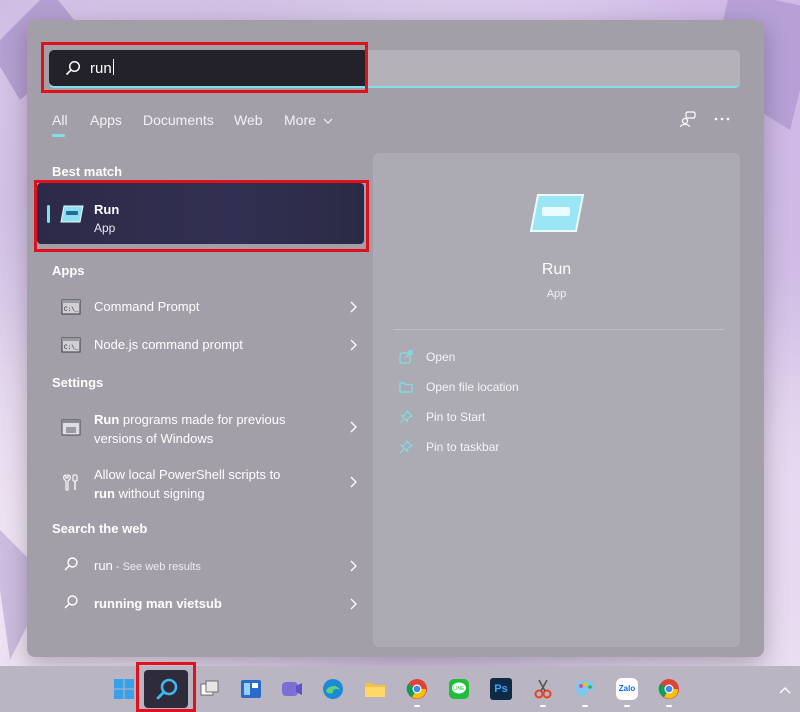  What do you see at coordinates (688, 119) in the screenshot?
I see `account-switch-icon` at bounding box center [688, 119].